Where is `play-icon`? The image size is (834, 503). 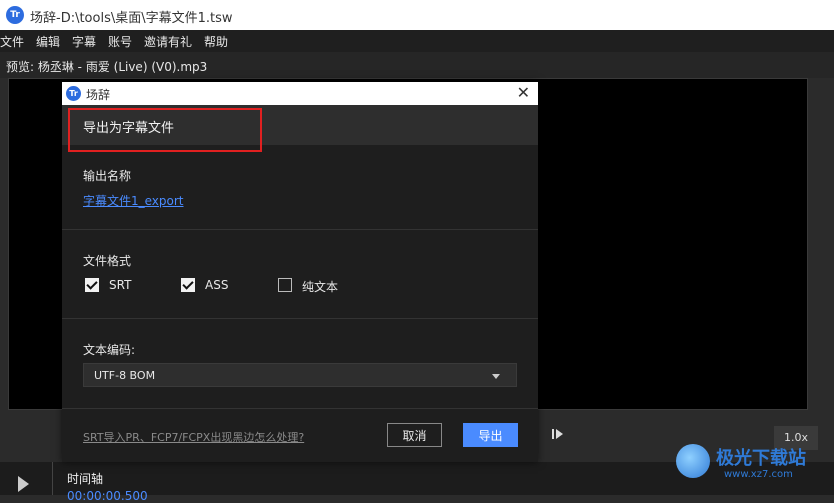
play-icon is located at coordinates (23, 484).